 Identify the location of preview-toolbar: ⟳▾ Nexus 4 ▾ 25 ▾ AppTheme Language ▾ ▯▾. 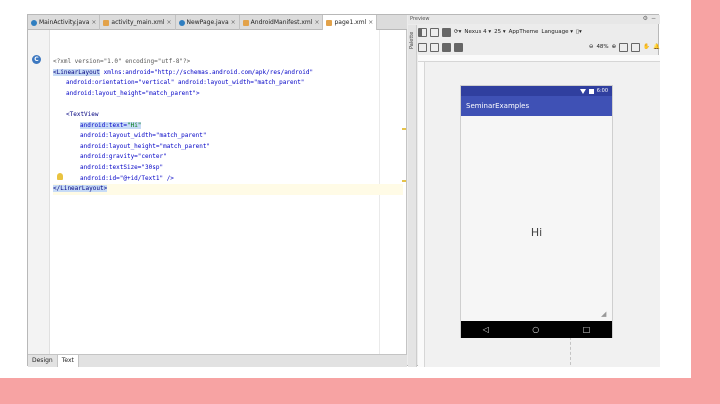
(539, 32).